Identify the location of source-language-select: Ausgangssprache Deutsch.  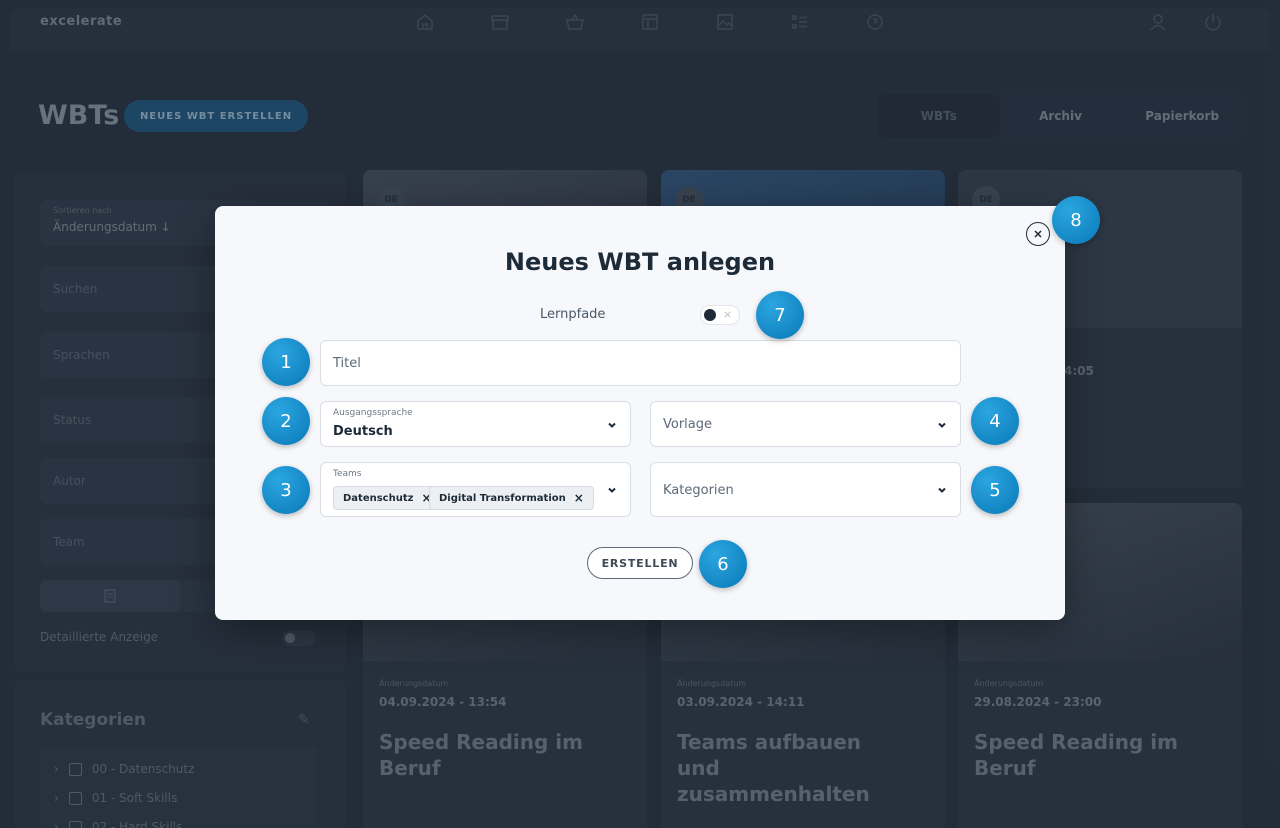
(475, 424).